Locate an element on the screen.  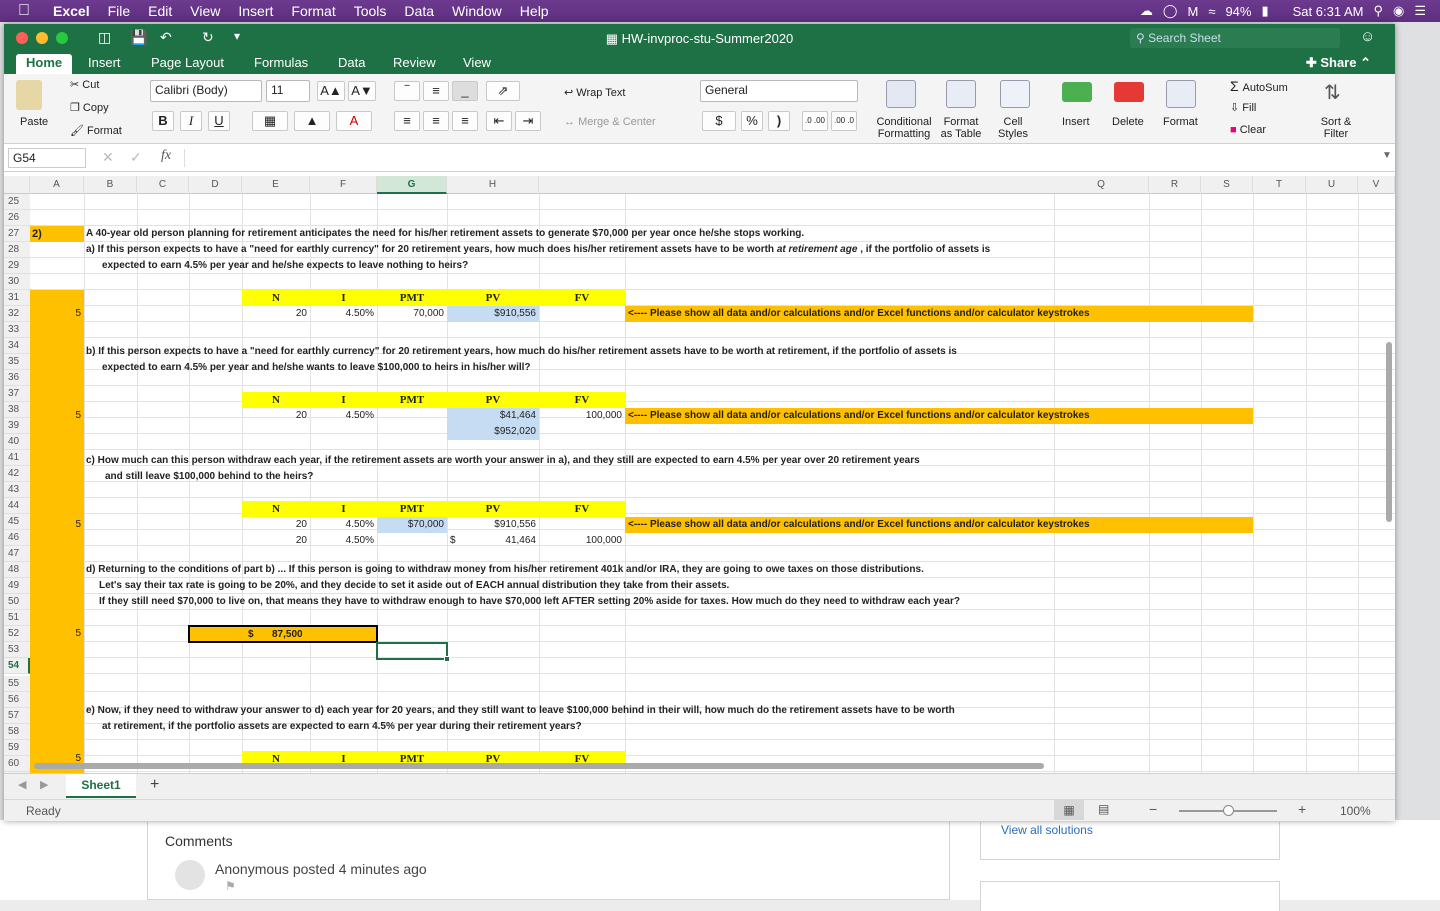
selected-cell-g54 is located at coordinates (413, 652).